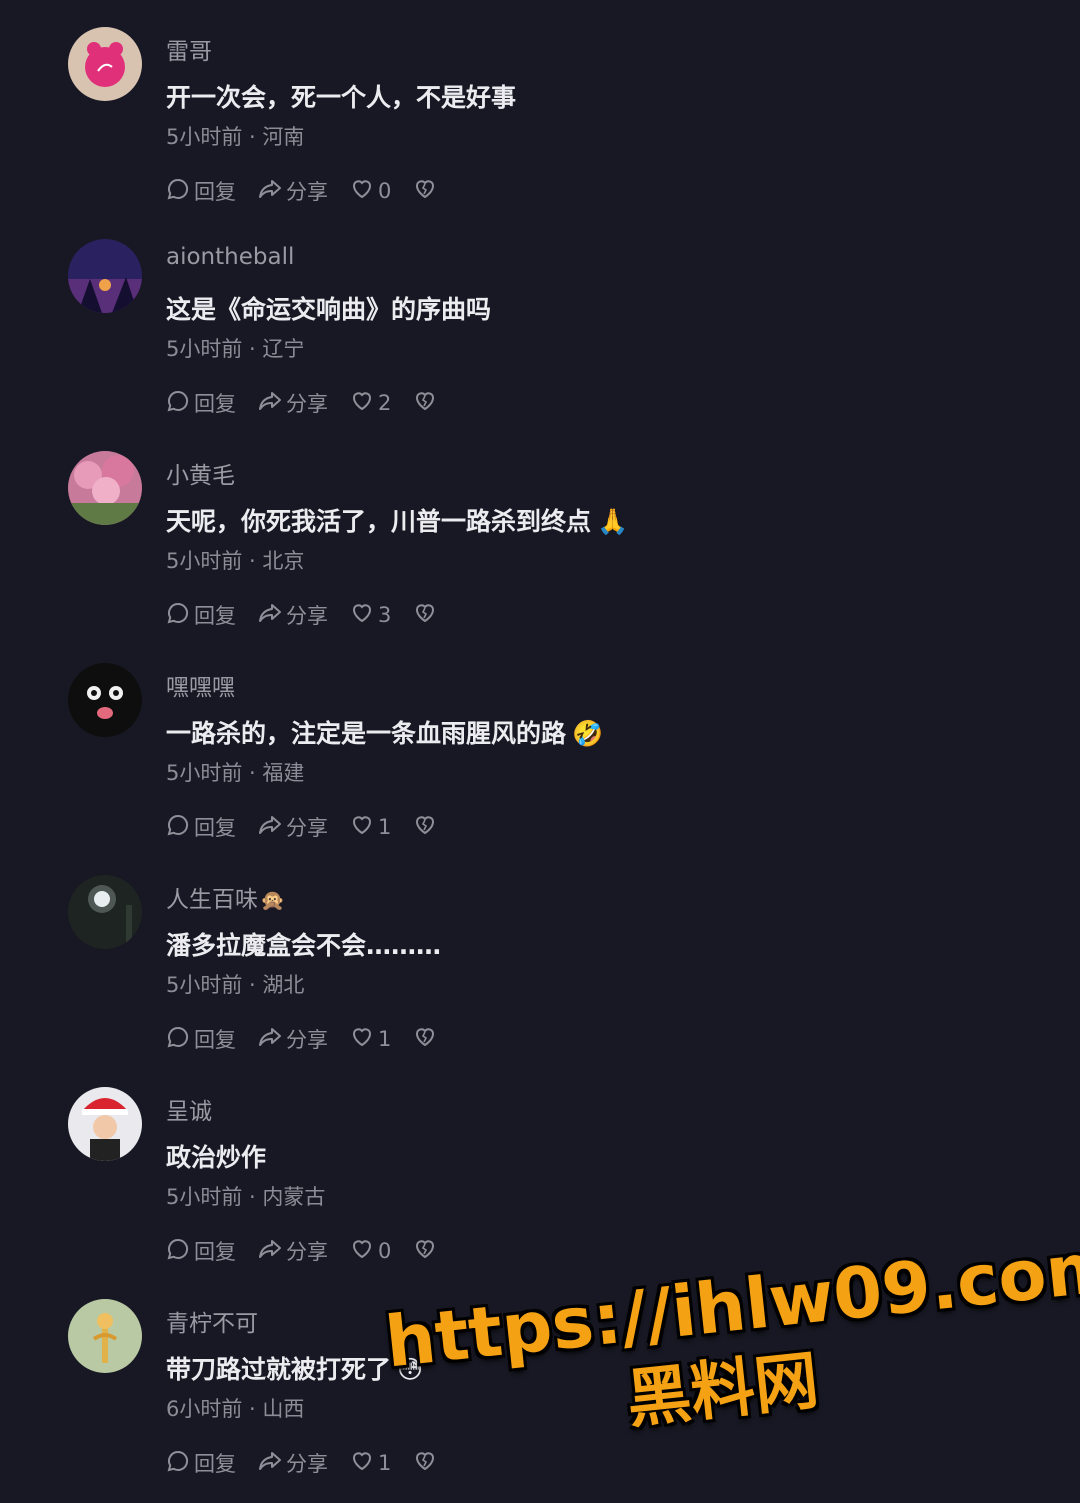  I want to click on laughing-emoji: 🤣, so click(588, 733).